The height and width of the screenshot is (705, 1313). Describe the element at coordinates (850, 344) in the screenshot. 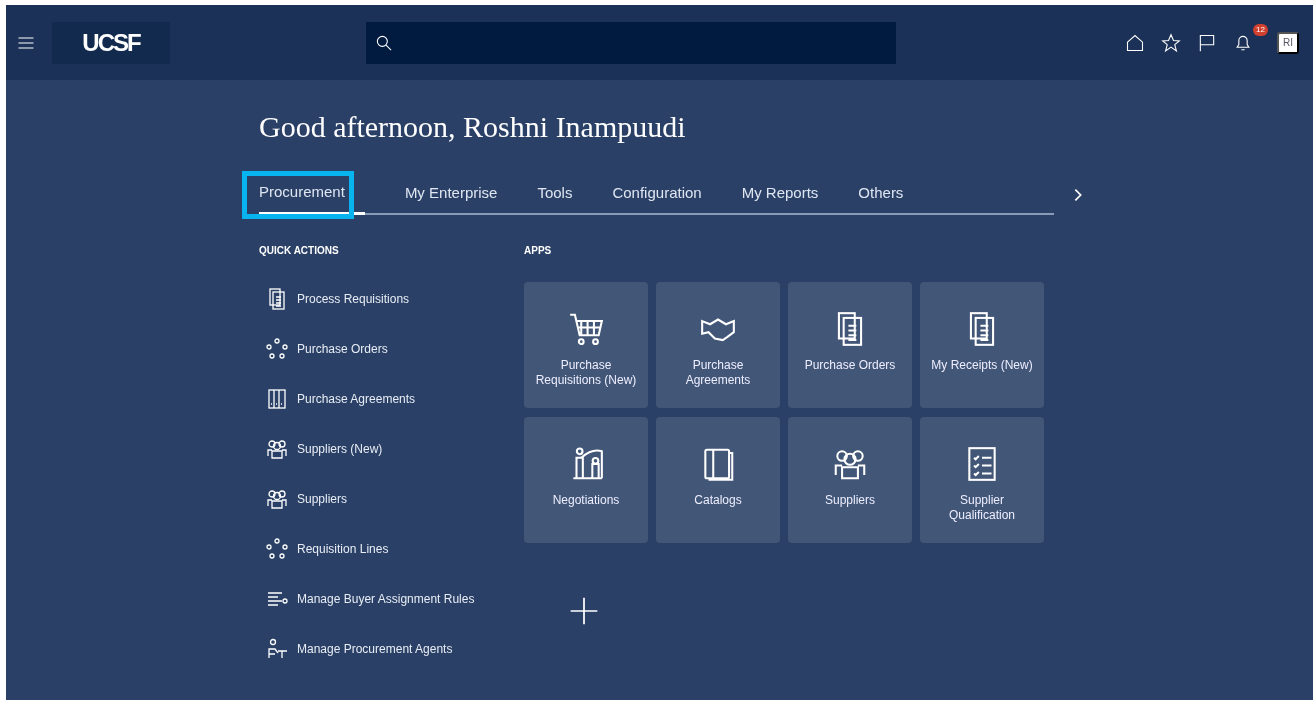

I see `app-tile: Purchase Orders` at that location.